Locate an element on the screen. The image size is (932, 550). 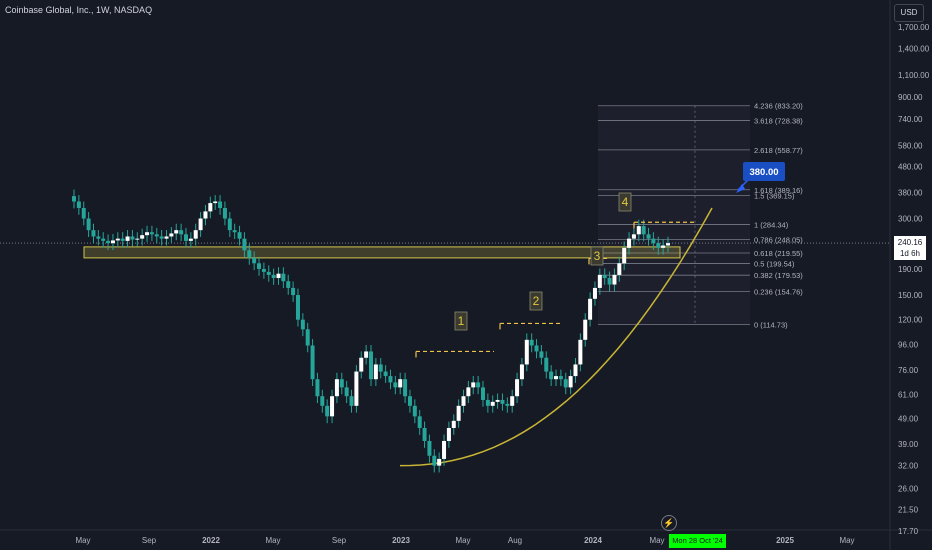
y-tick-label: 900.00 is located at coordinates (910, 97).